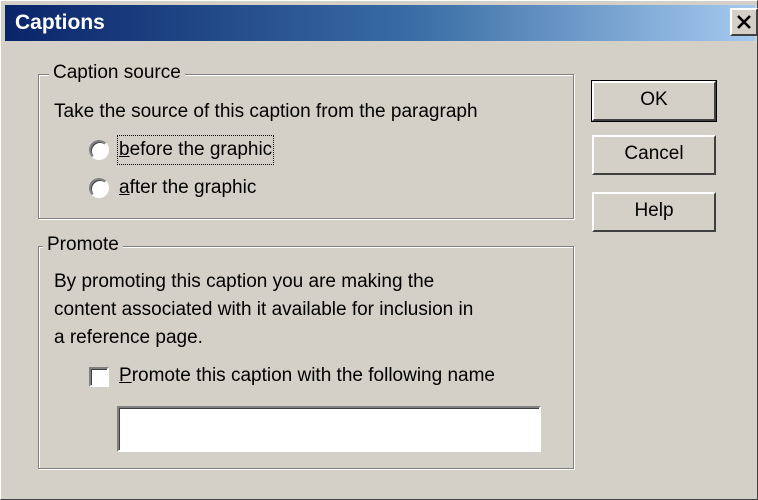 Image resolution: width=758 pixels, height=500 pixels. Describe the element at coordinates (117, 73) in the screenshot. I see `caption-source-legend: Caption source` at that location.